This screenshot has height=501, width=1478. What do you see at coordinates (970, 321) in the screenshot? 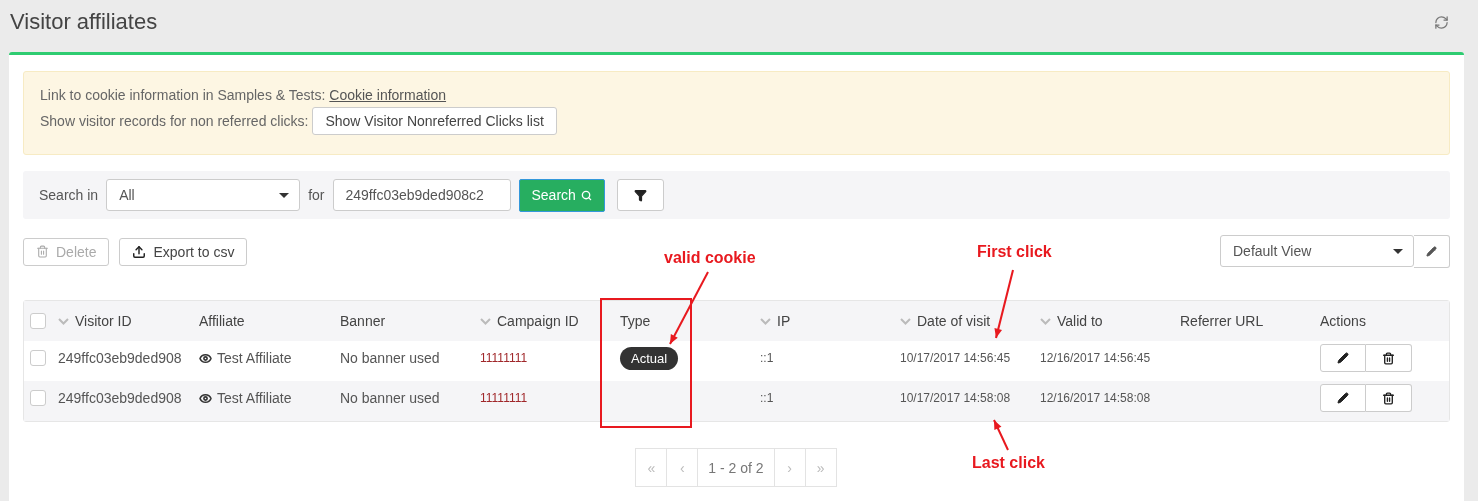
I see `column-header: Date of visit` at bounding box center [970, 321].